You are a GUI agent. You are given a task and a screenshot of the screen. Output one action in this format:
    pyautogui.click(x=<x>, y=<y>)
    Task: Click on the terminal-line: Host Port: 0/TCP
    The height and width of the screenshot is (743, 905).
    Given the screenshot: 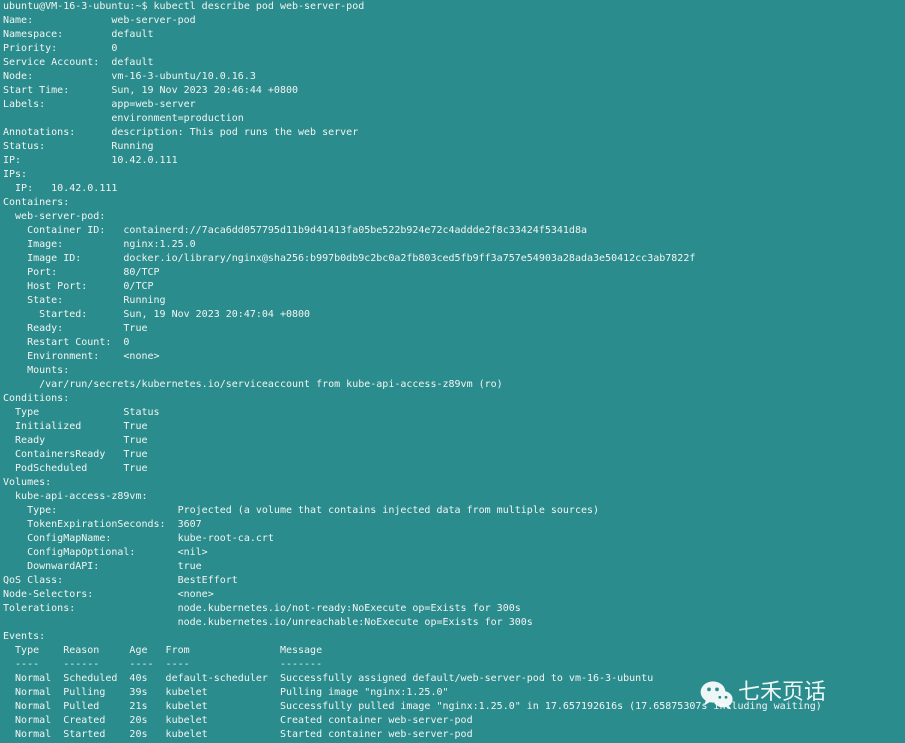 What is the action you would take?
    pyautogui.click(x=78, y=286)
    